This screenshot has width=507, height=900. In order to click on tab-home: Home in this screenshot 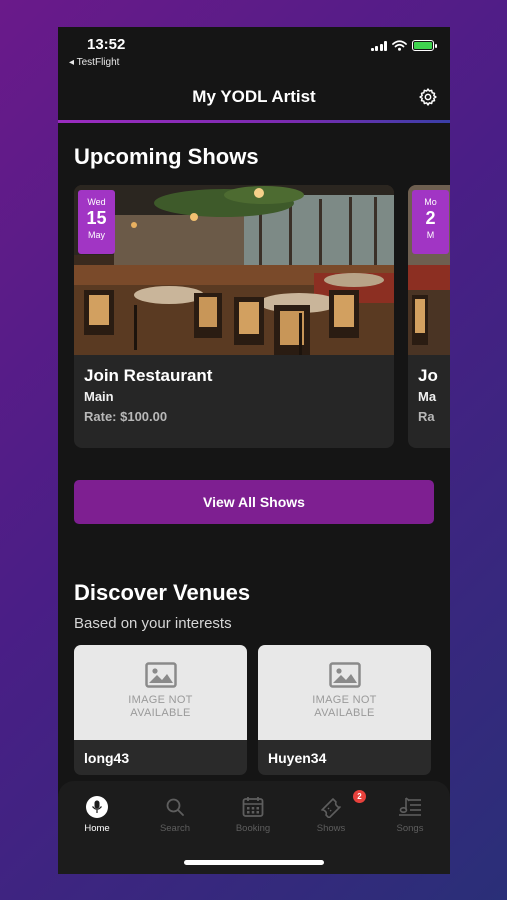, I will do `click(97, 814)`.